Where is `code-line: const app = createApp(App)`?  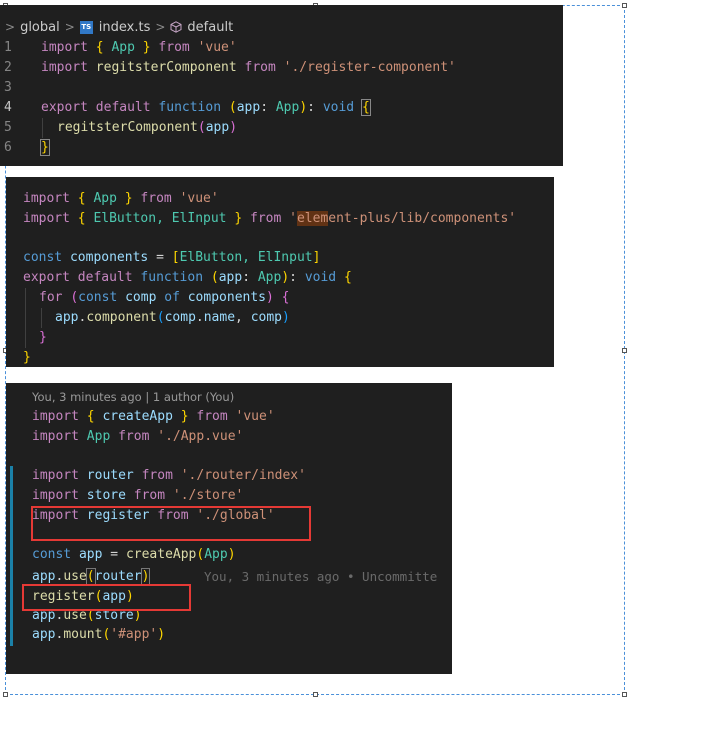 code-line: const app = createApp(App) is located at coordinates (134, 555).